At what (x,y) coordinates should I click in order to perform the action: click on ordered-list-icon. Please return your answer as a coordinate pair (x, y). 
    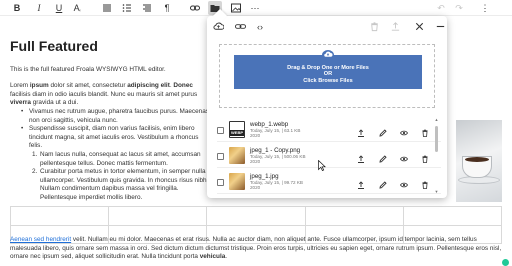
    Looking at the image, I should click on (127, 8).